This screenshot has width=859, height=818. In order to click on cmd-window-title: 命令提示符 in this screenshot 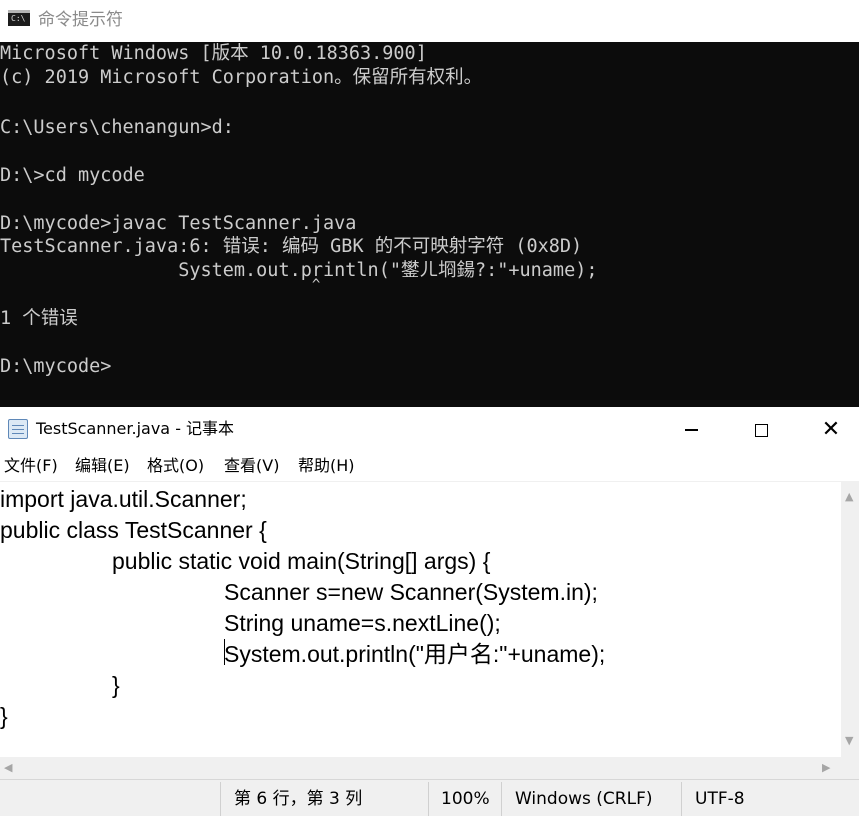, I will do `click(80, 20)`.